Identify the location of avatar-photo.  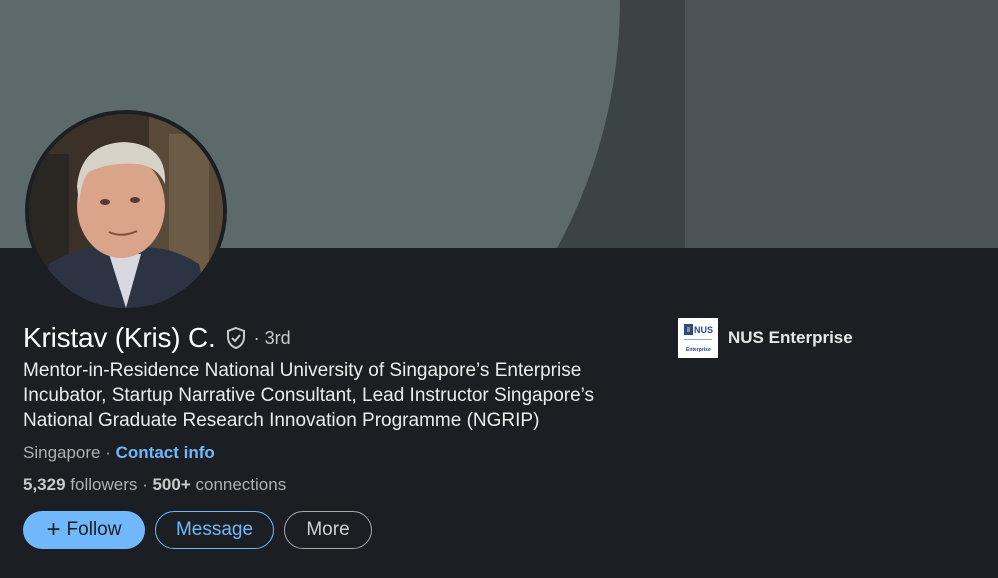
(126, 211).